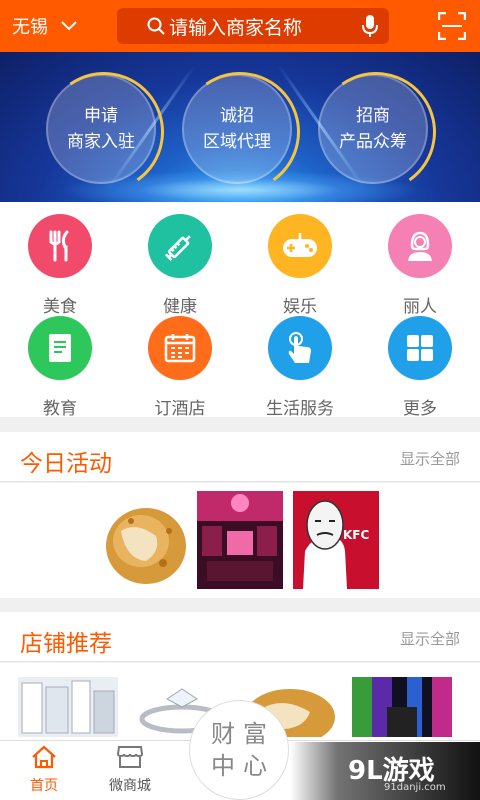 Image resolution: width=480 pixels, height=800 pixels. I want to click on syringe-icon, so click(180, 246).